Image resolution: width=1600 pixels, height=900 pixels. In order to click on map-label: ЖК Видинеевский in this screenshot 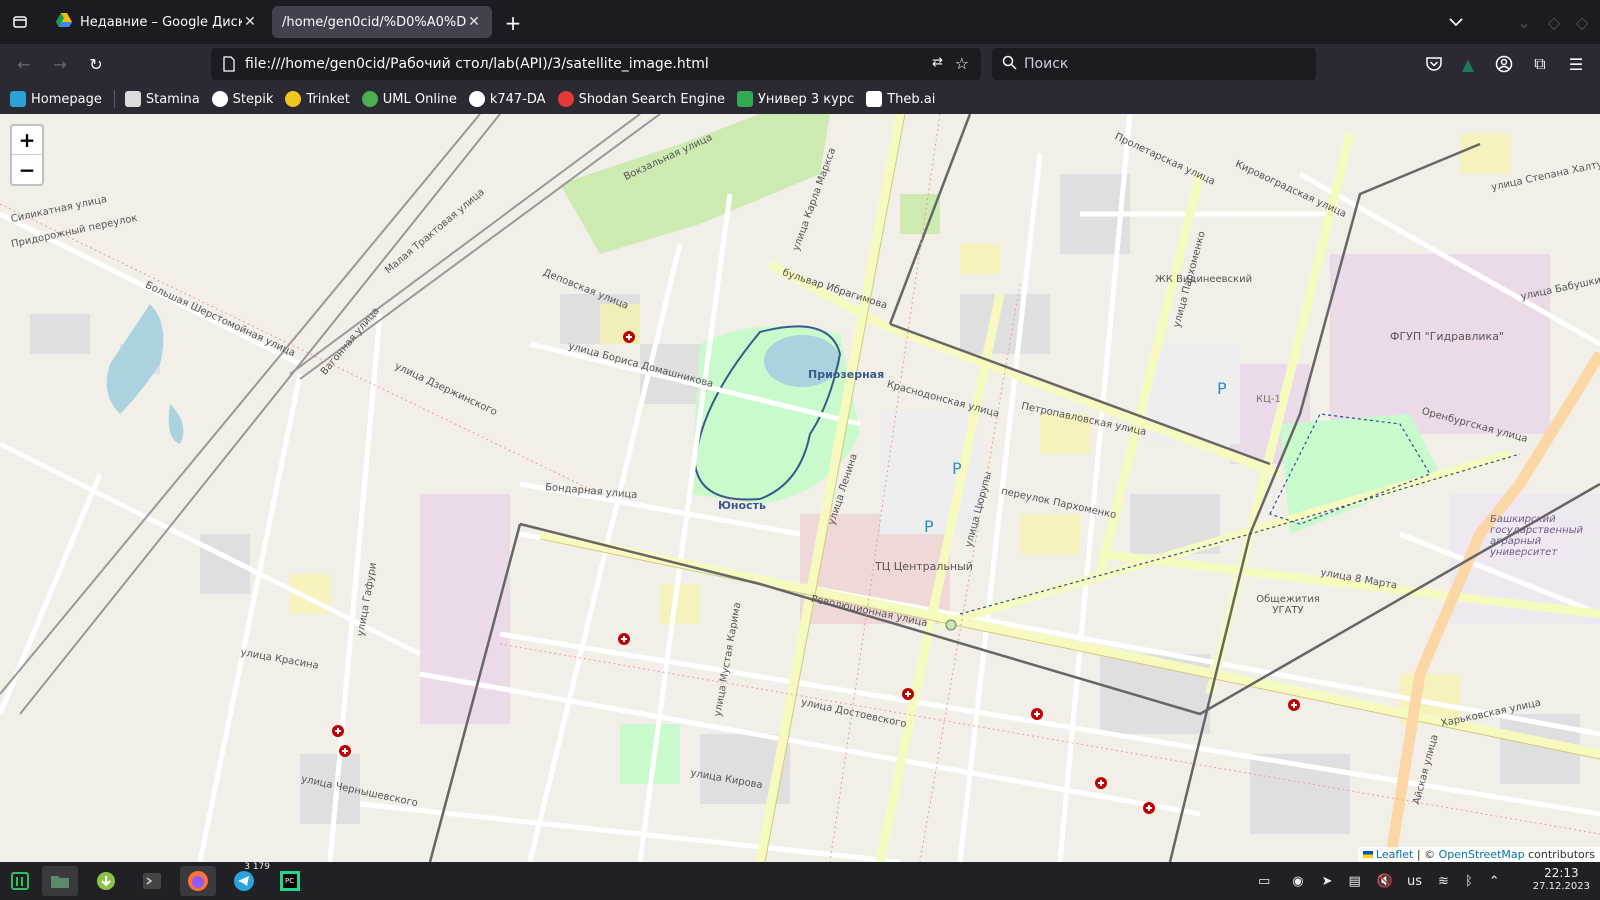, I will do `click(1204, 279)`.